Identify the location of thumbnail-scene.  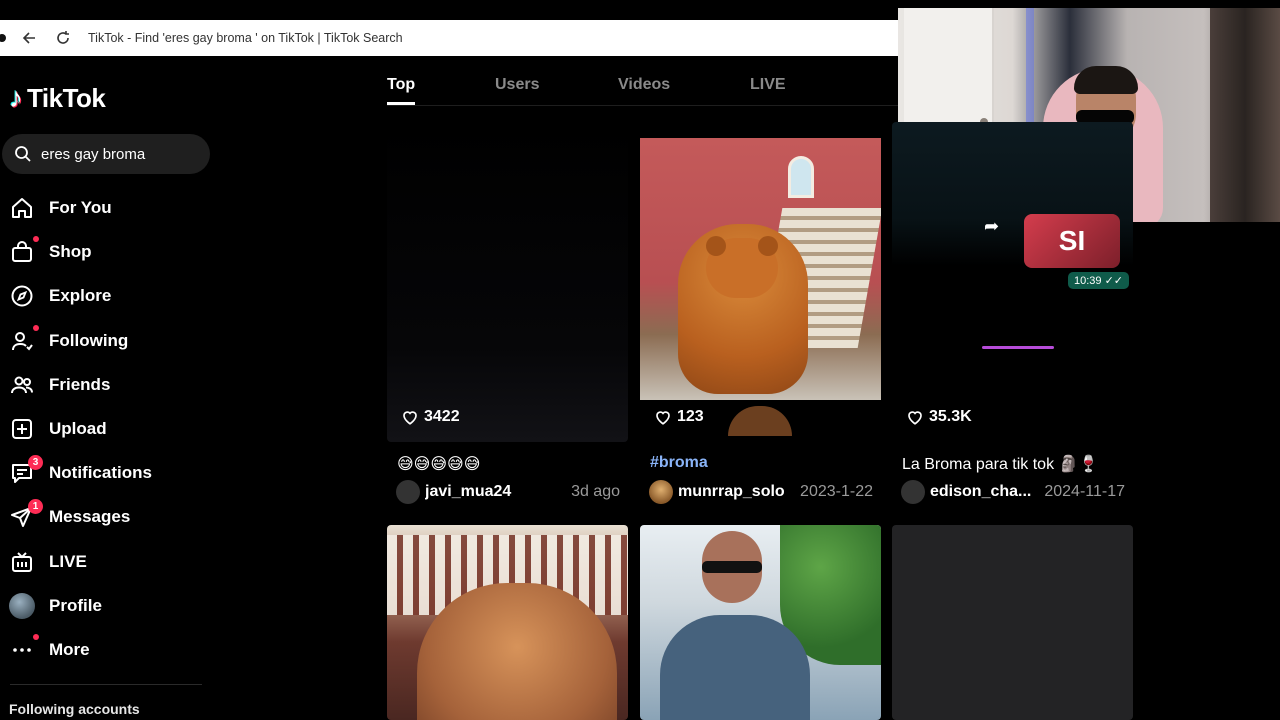
(760, 269).